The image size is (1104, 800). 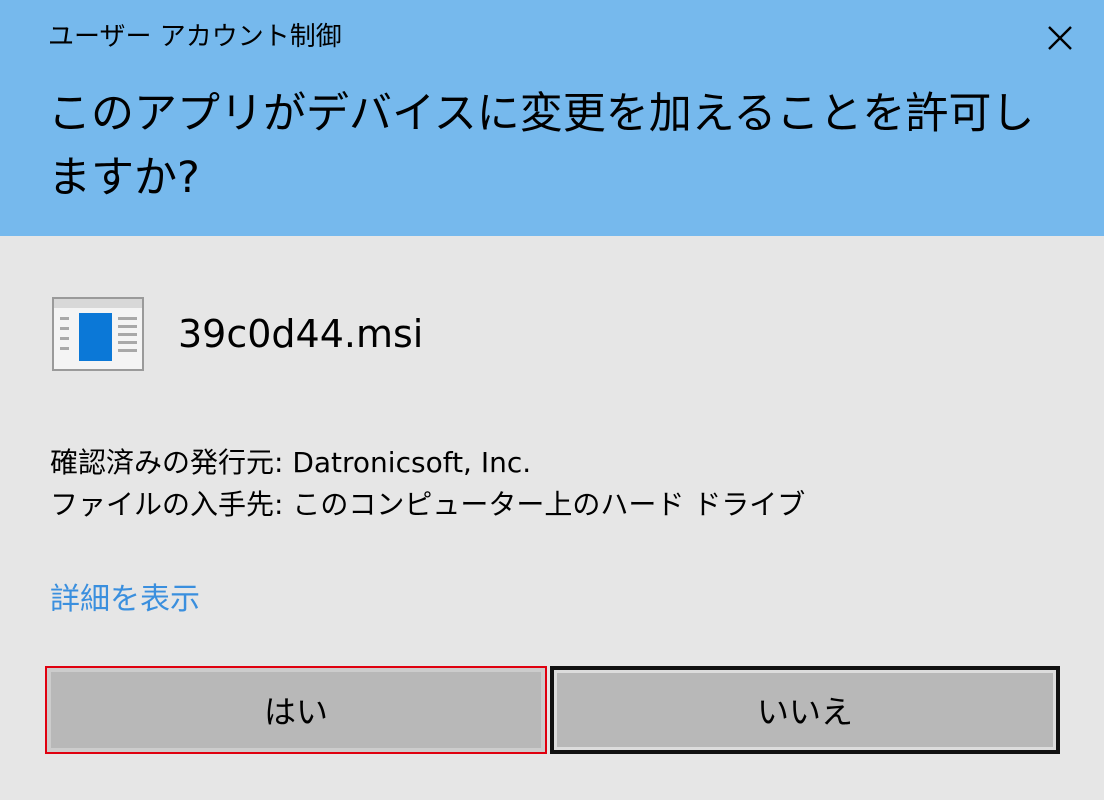 What do you see at coordinates (296, 710) in the screenshot?
I see `yes-button: はい` at bounding box center [296, 710].